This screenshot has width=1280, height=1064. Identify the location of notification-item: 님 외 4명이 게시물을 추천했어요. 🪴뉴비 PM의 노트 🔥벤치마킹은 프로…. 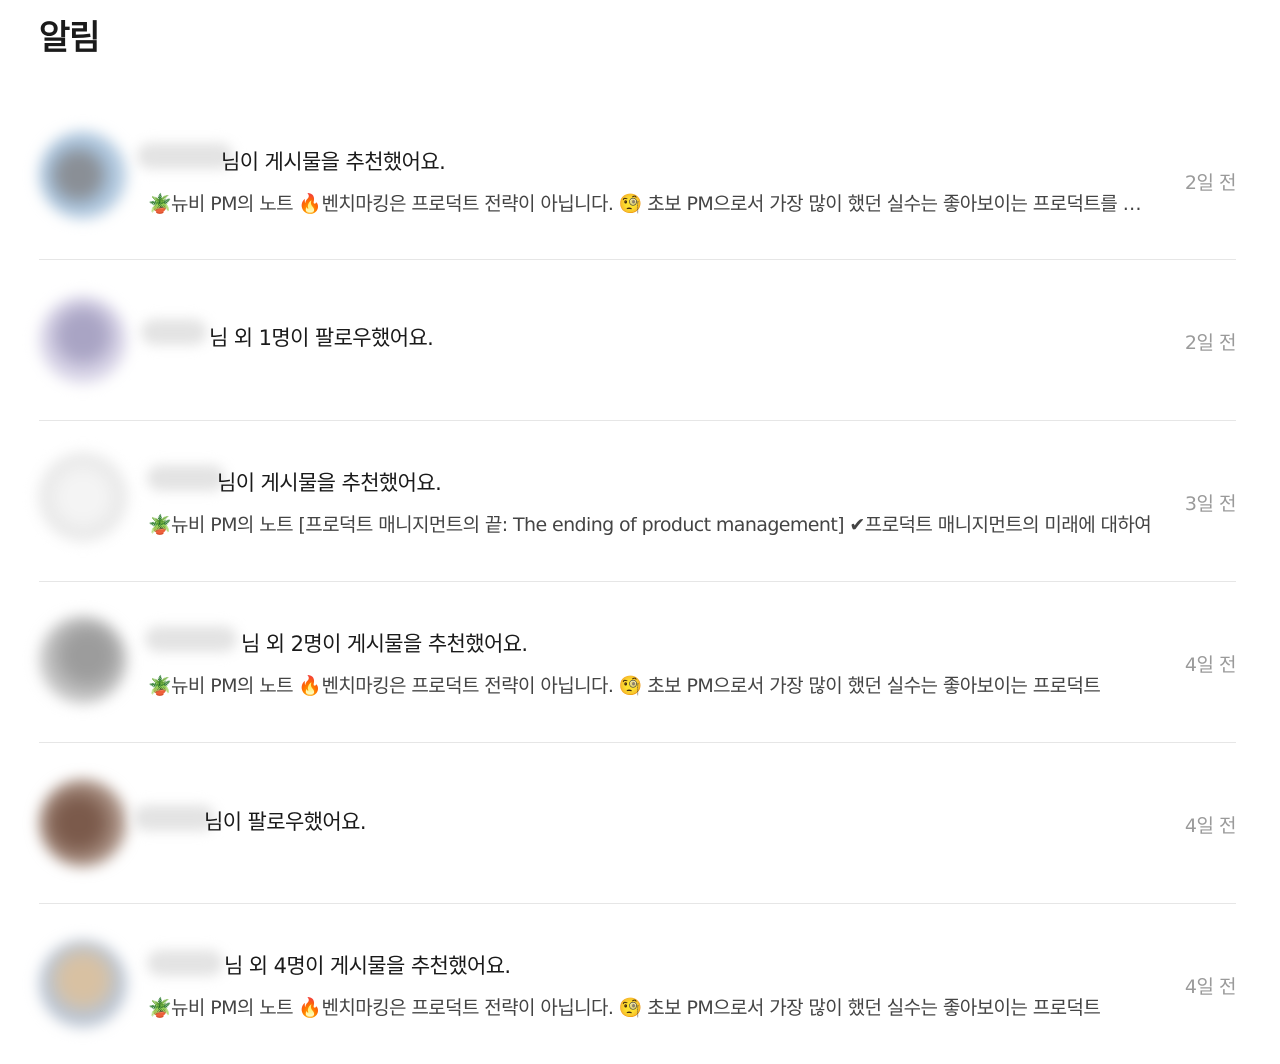
(638, 984).